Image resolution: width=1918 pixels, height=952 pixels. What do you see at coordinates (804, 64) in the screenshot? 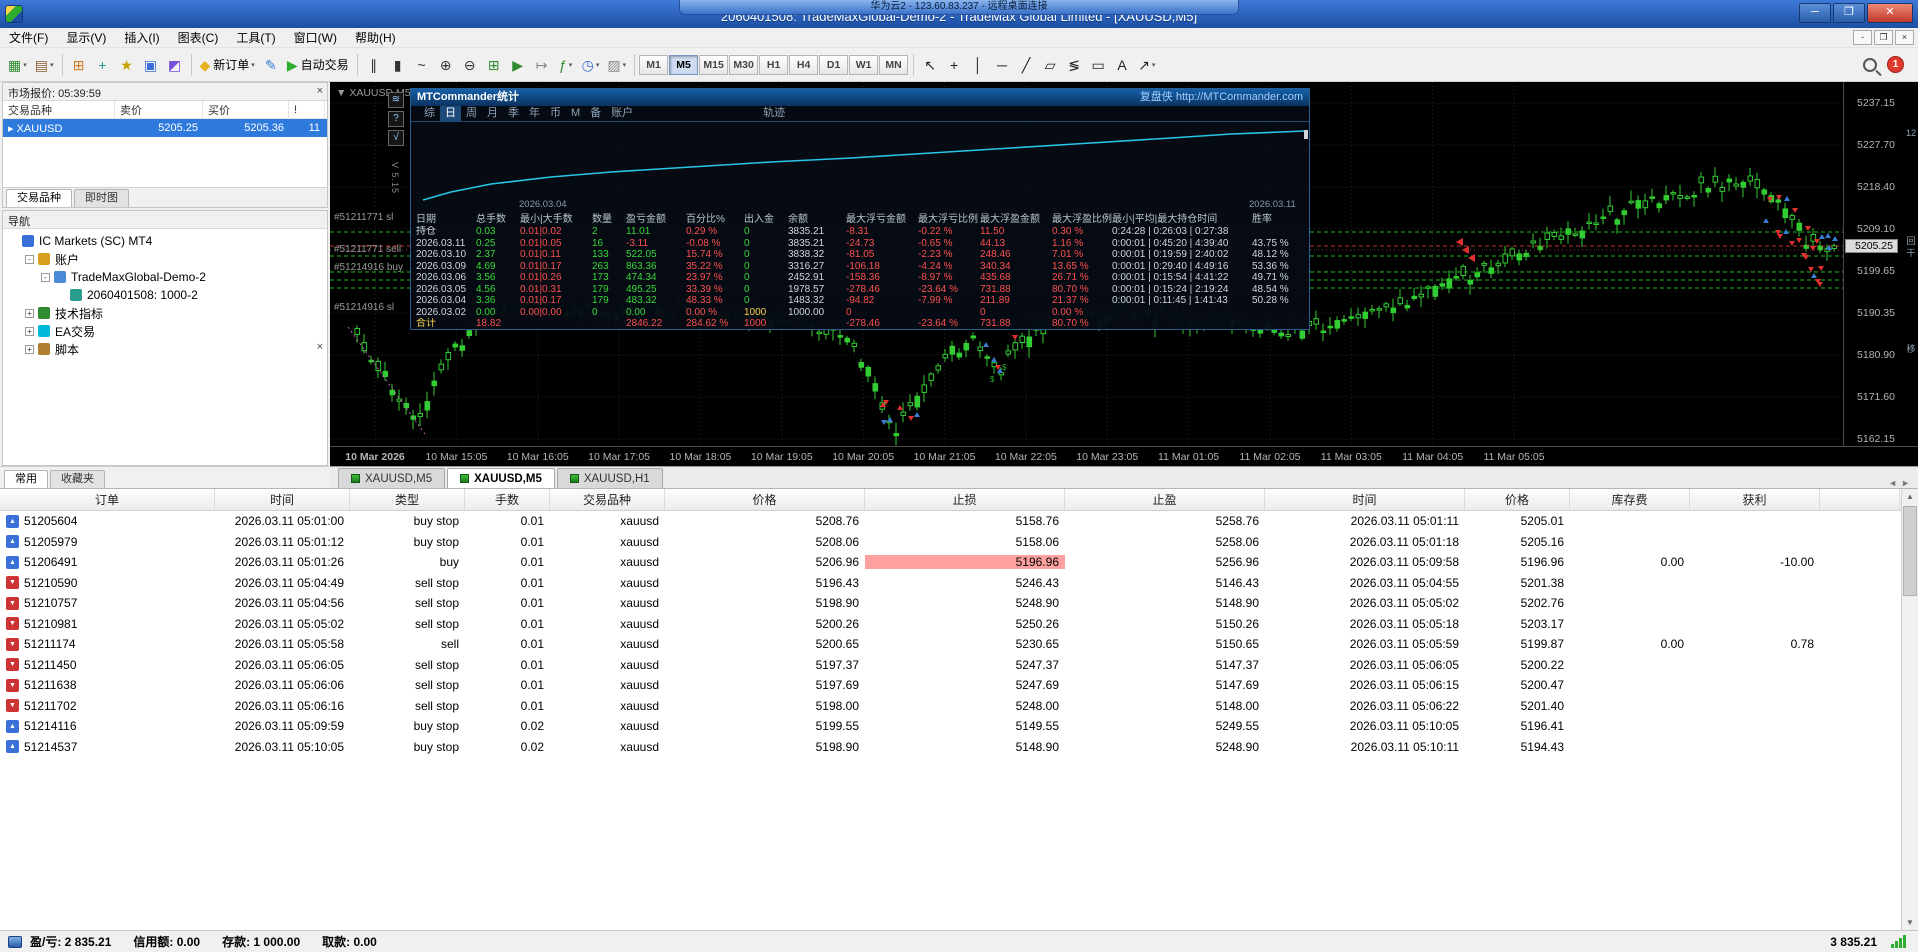
I see `timeframe-h4-button: H4` at bounding box center [804, 64].